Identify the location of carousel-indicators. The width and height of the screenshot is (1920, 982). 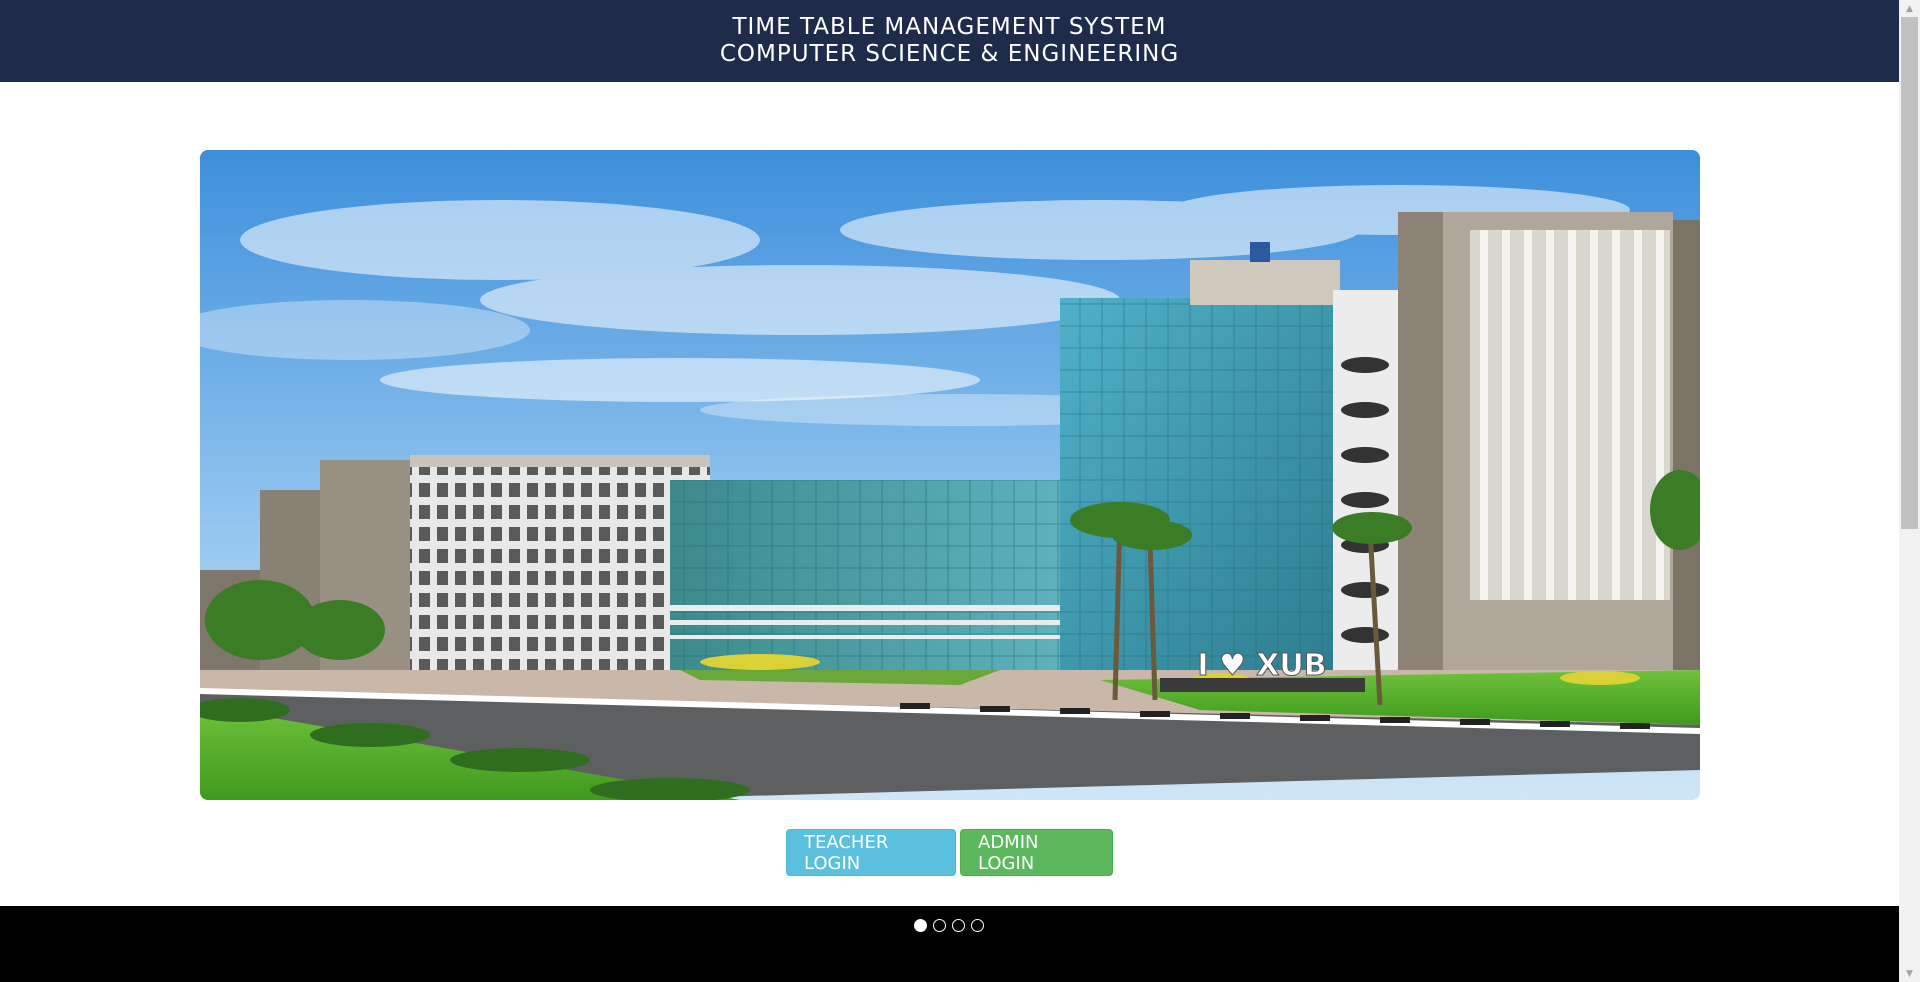
(949, 925).